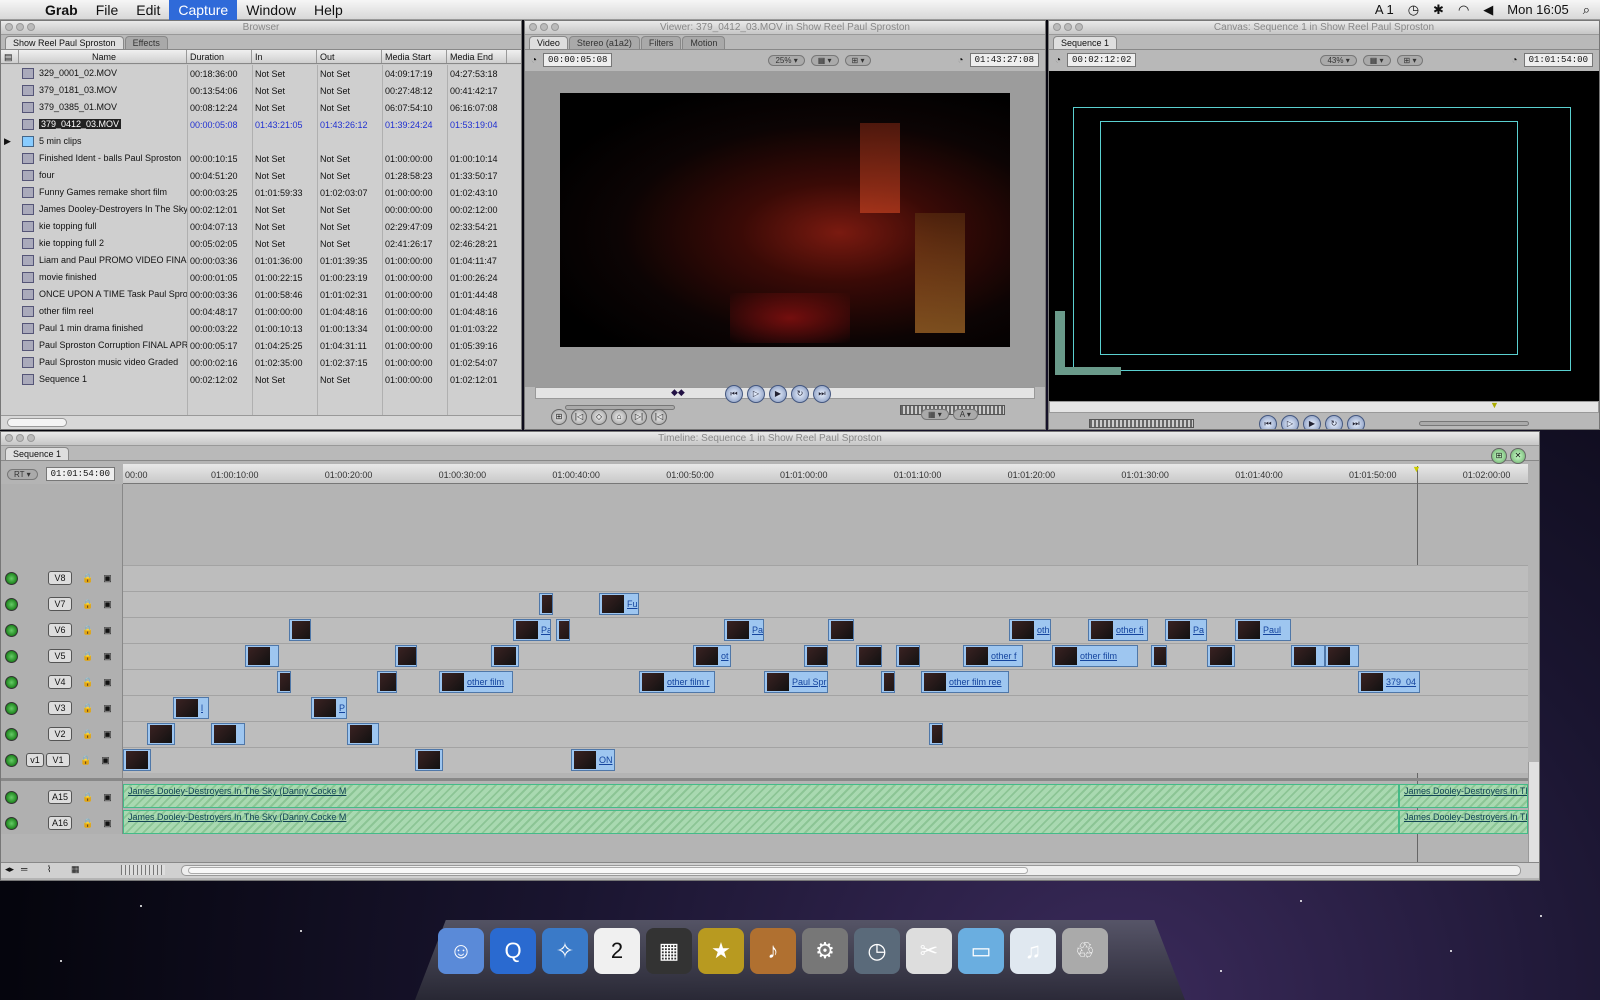  I want to click on zoom-button, so click(555, 27).